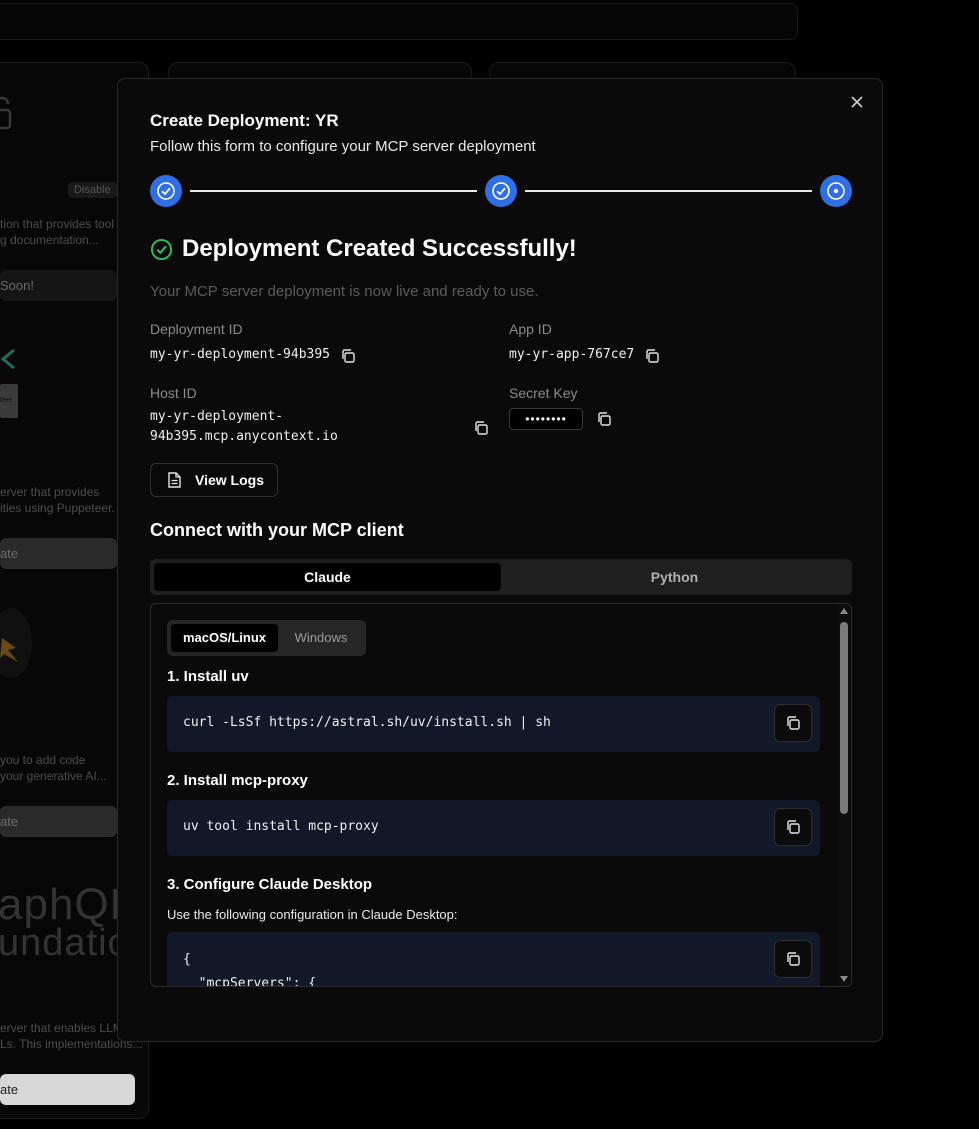 The width and height of the screenshot is (979, 1129). What do you see at coordinates (61, 1028) in the screenshot?
I see `bg-card-desc: erver that enables LLM` at bounding box center [61, 1028].